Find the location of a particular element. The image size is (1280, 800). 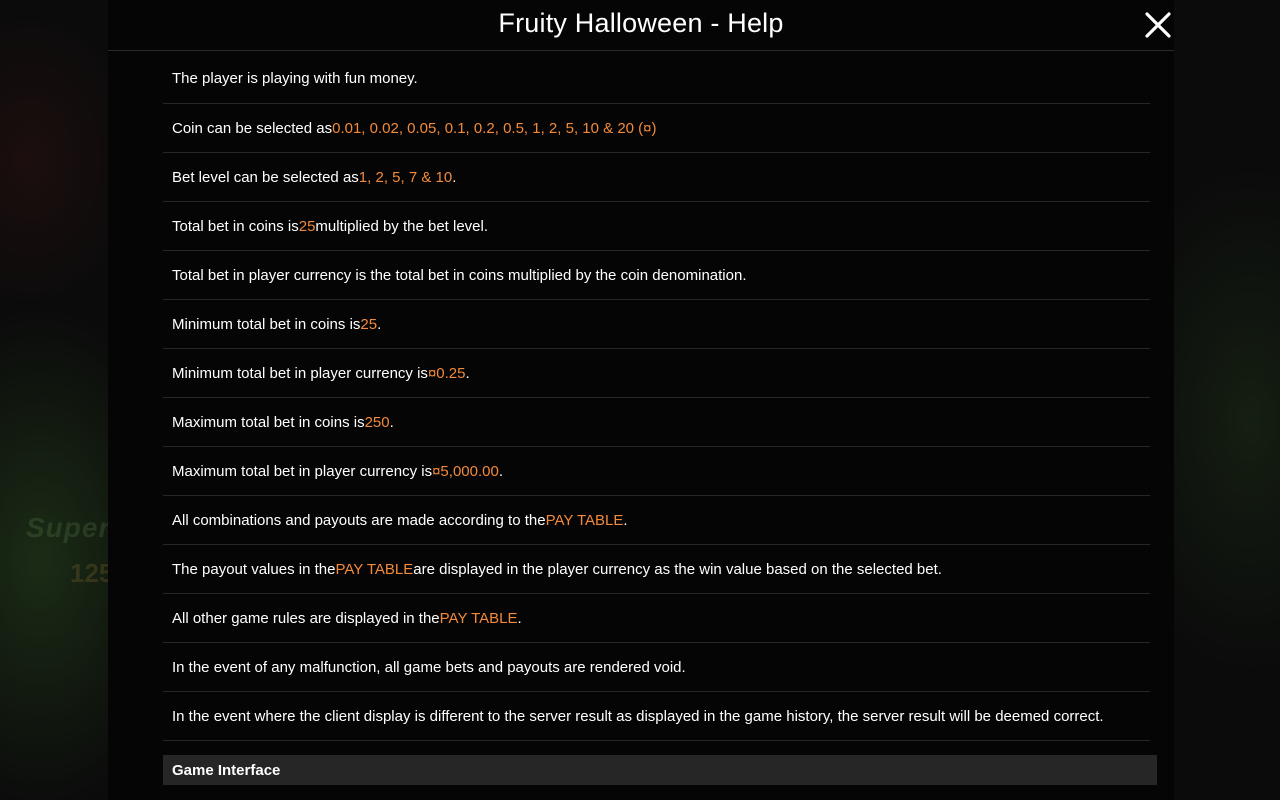

rule-highlight-max-coins: 250 is located at coordinates (377, 422).